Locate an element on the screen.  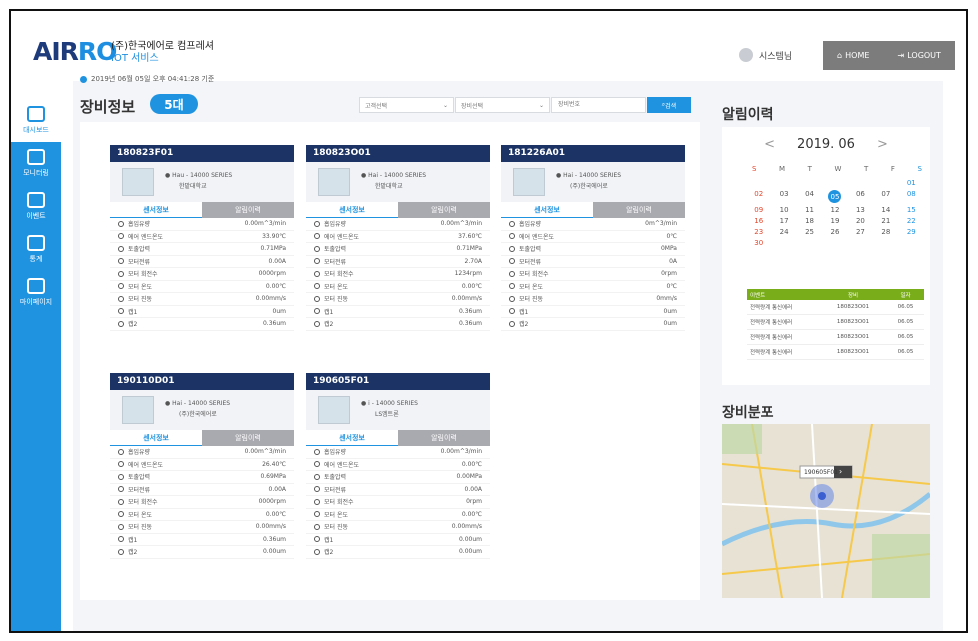
calendar-day: 15 is located at coordinates (911, 210).